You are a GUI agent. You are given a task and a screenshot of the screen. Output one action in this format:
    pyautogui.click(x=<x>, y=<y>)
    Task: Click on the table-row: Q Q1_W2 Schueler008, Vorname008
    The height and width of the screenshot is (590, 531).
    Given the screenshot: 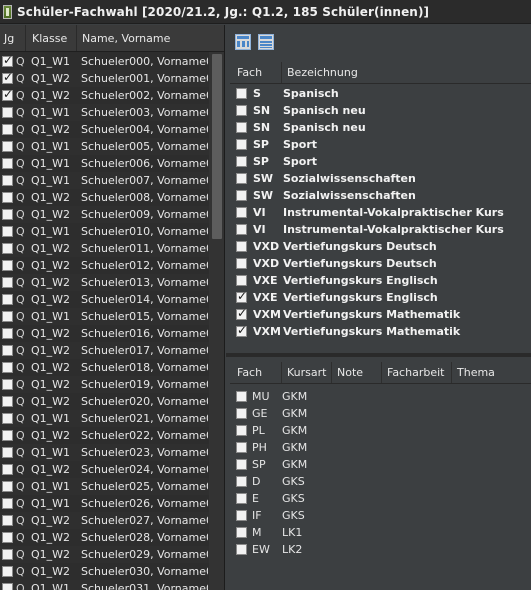 What is the action you would take?
    pyautogui.click(x=105, y=197)
    